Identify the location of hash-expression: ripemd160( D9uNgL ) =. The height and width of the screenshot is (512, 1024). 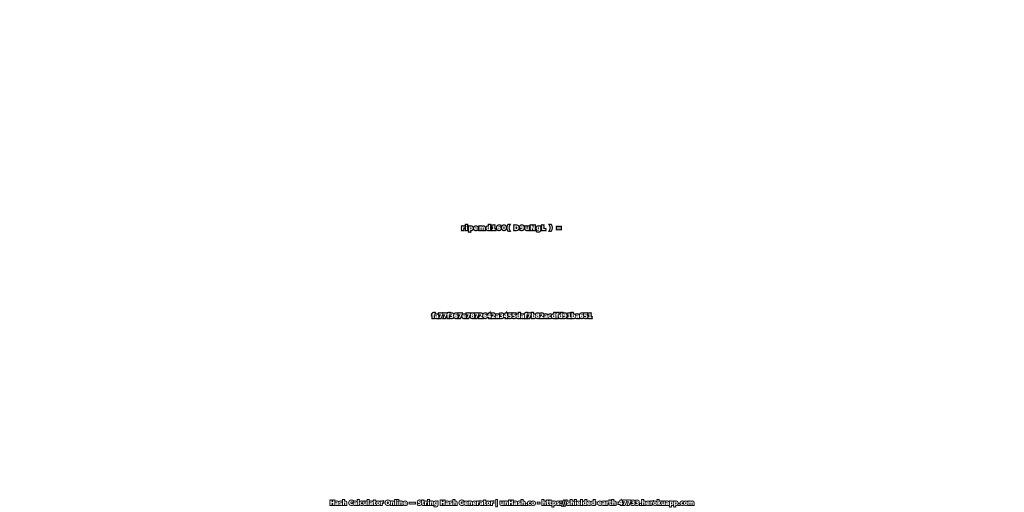
(511, 229).